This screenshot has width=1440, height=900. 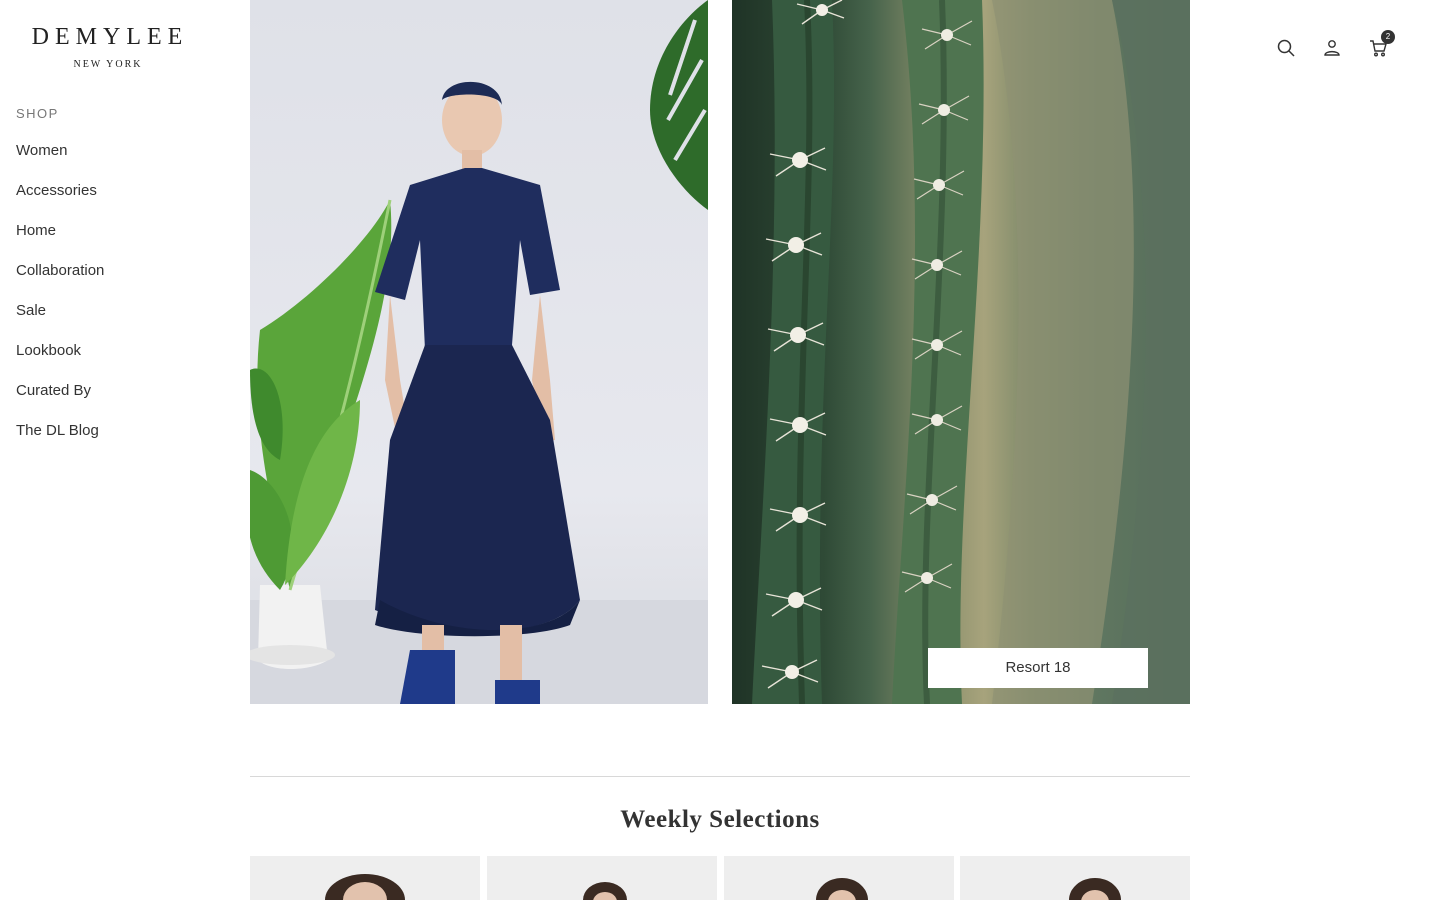 I want to click on shop-heading: SHOP, so click(x=37, y=113).